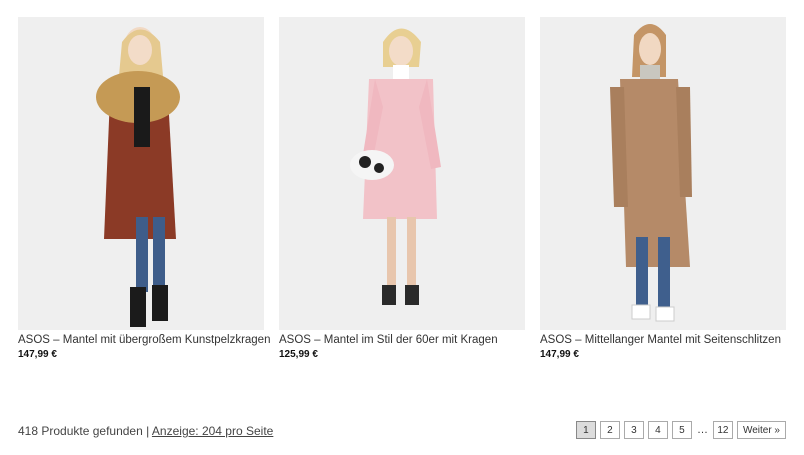  I want to click on next-page-button: Weiter », so click(761, 430).